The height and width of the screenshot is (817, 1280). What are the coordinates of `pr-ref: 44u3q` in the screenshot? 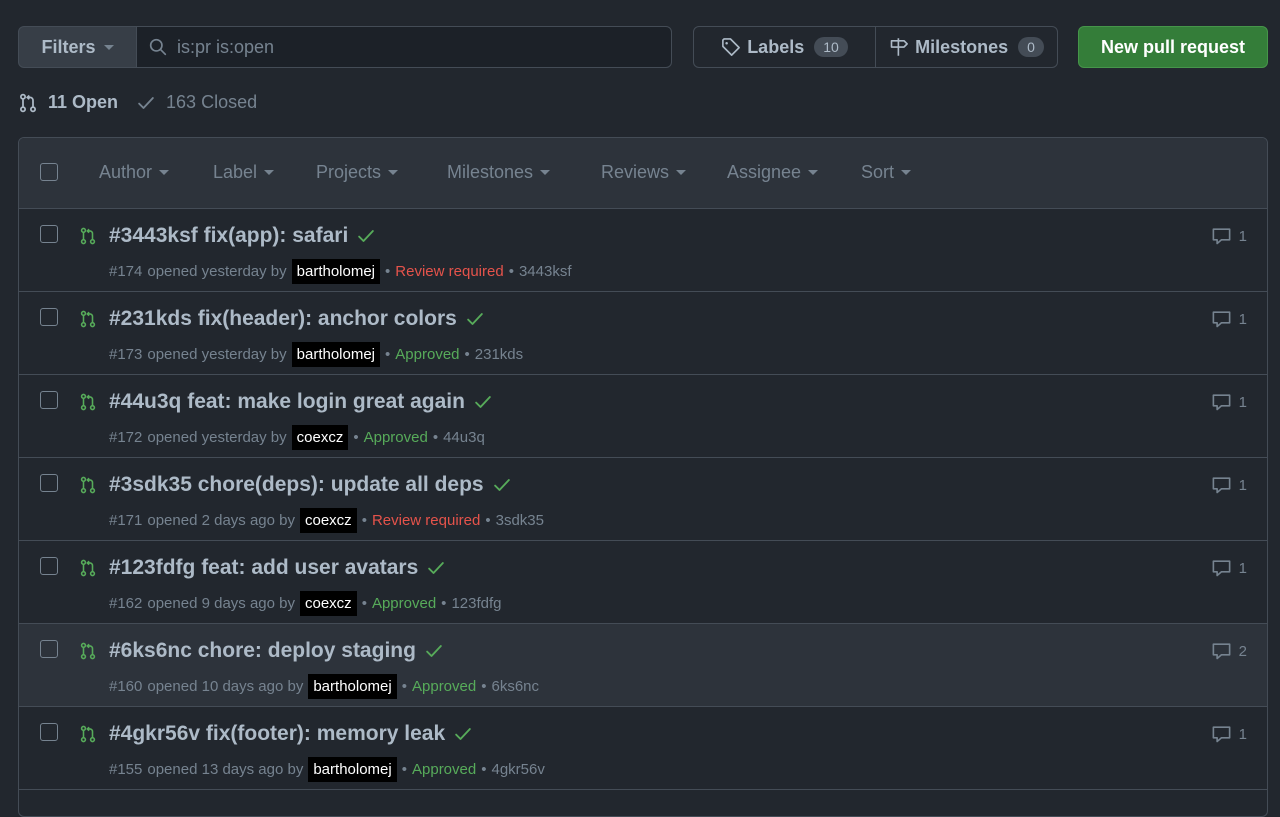 It's located at (464, 437).